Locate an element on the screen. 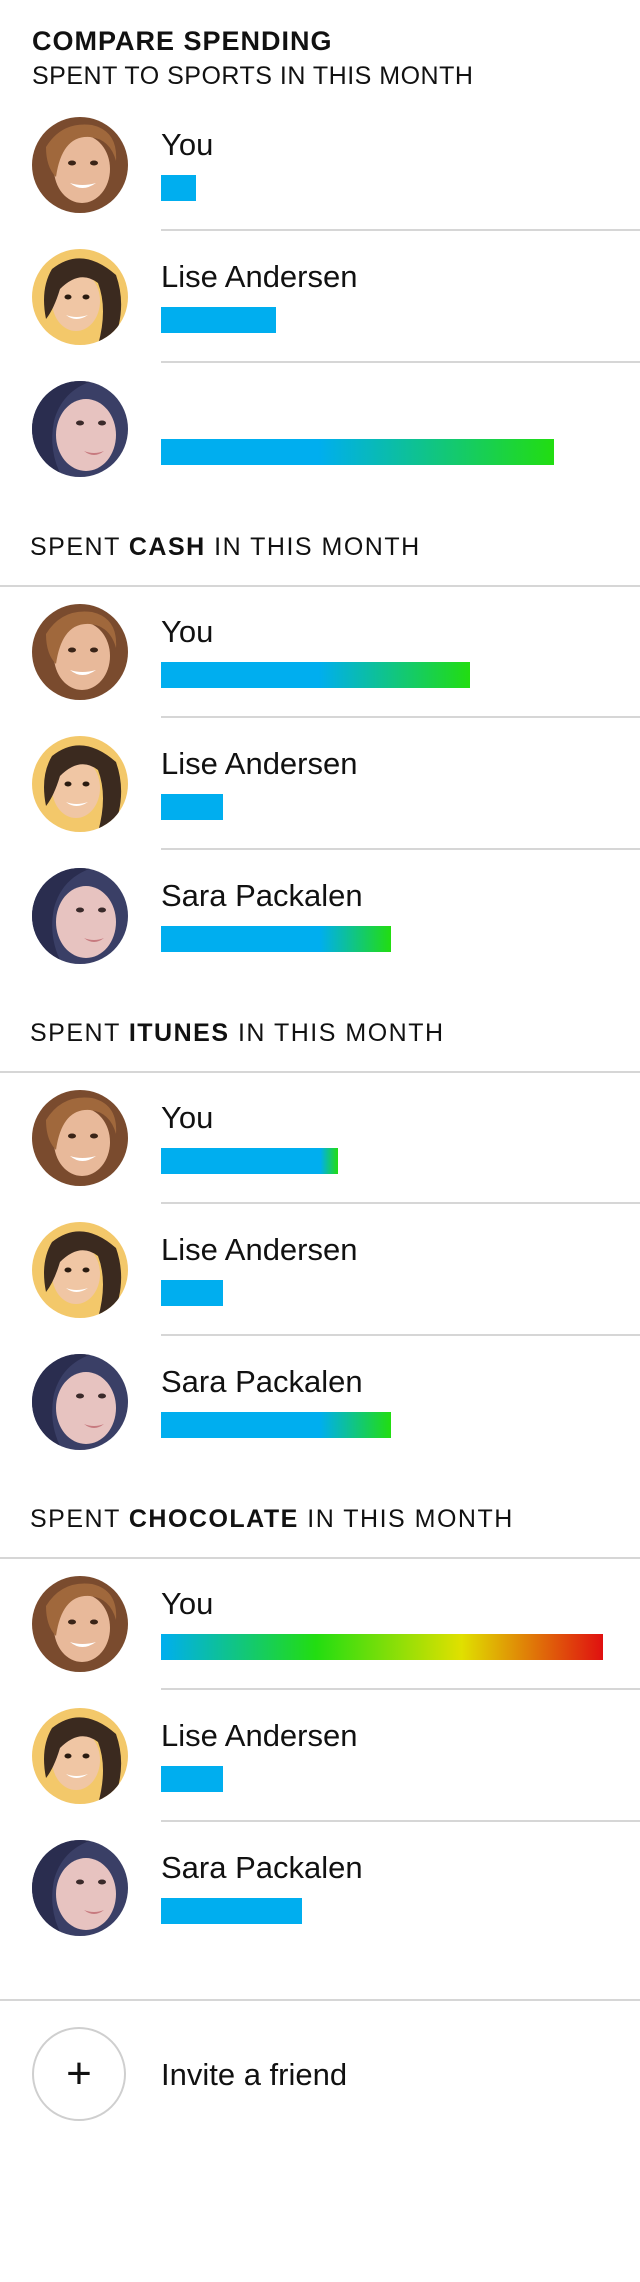  section-header-chocolate: SPENT CHOCOLATE IN THIS MONTH is located at coordinates (335, 1519).